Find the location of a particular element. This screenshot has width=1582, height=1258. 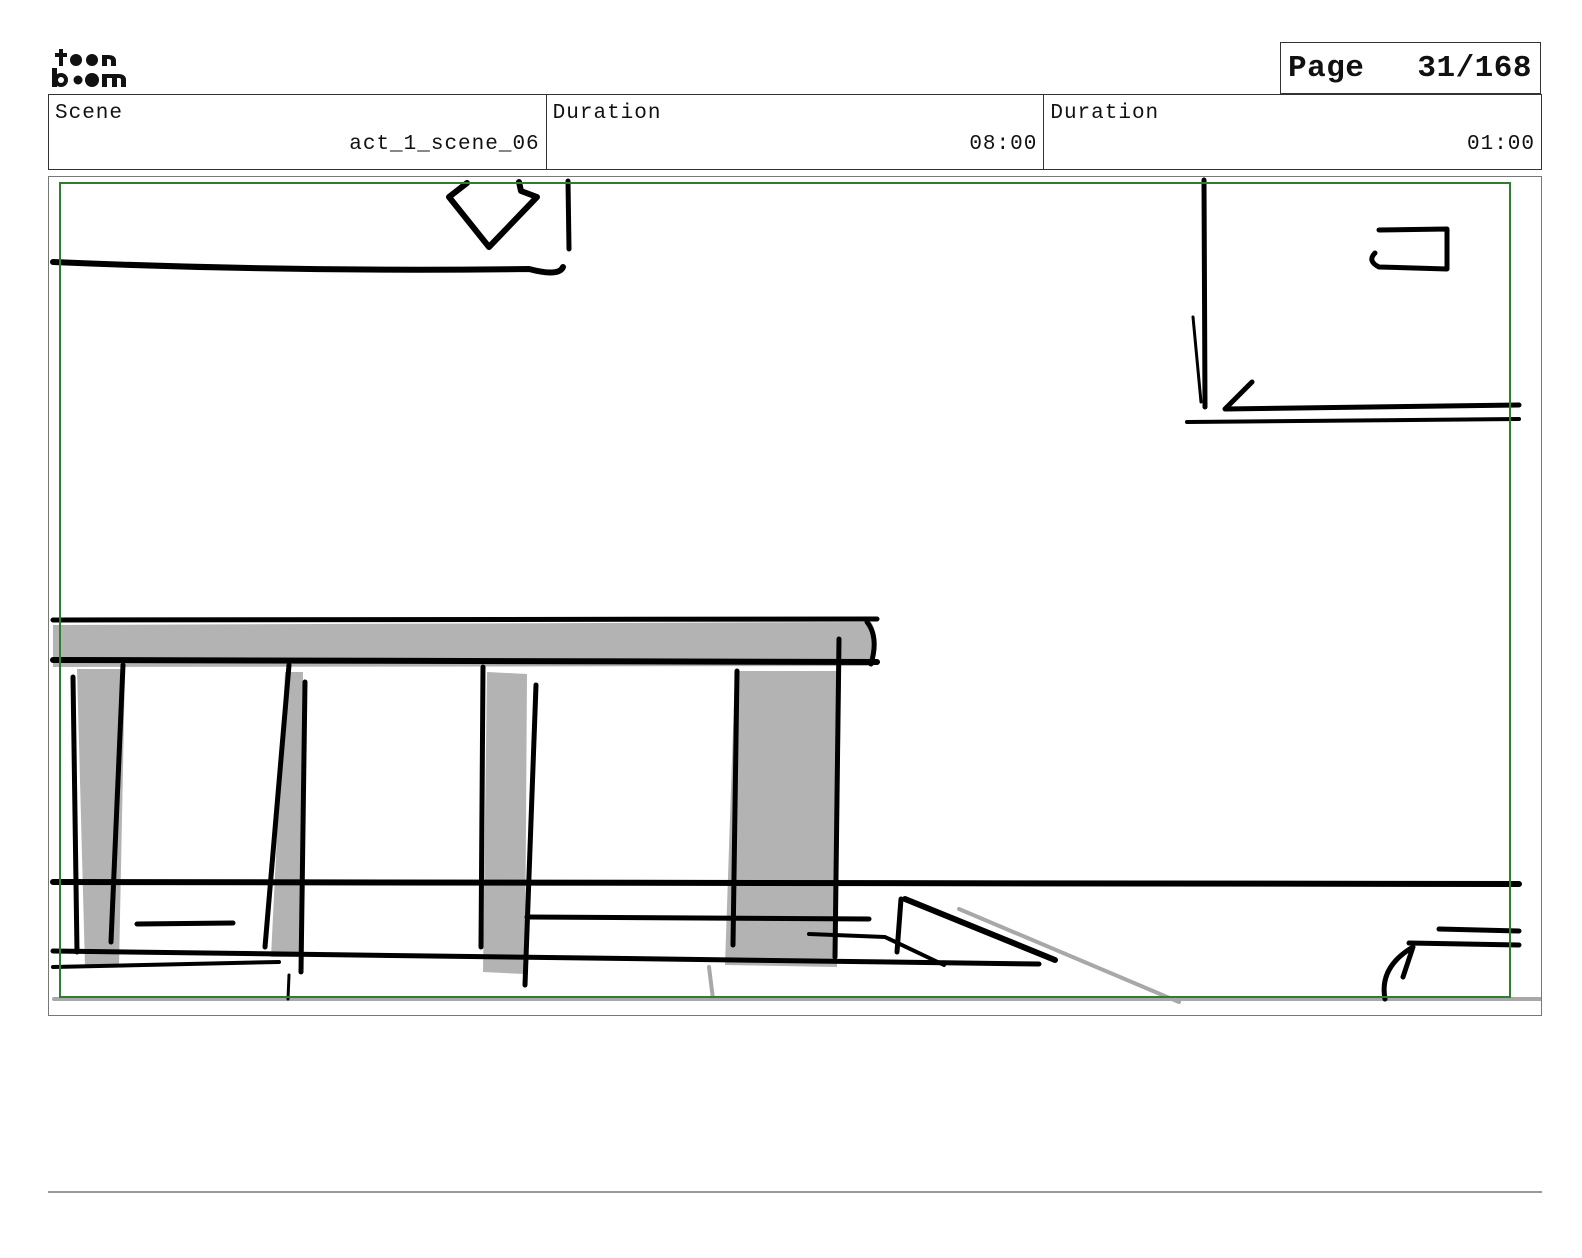

scene-label: Scene is located at coordinates (89, 113).